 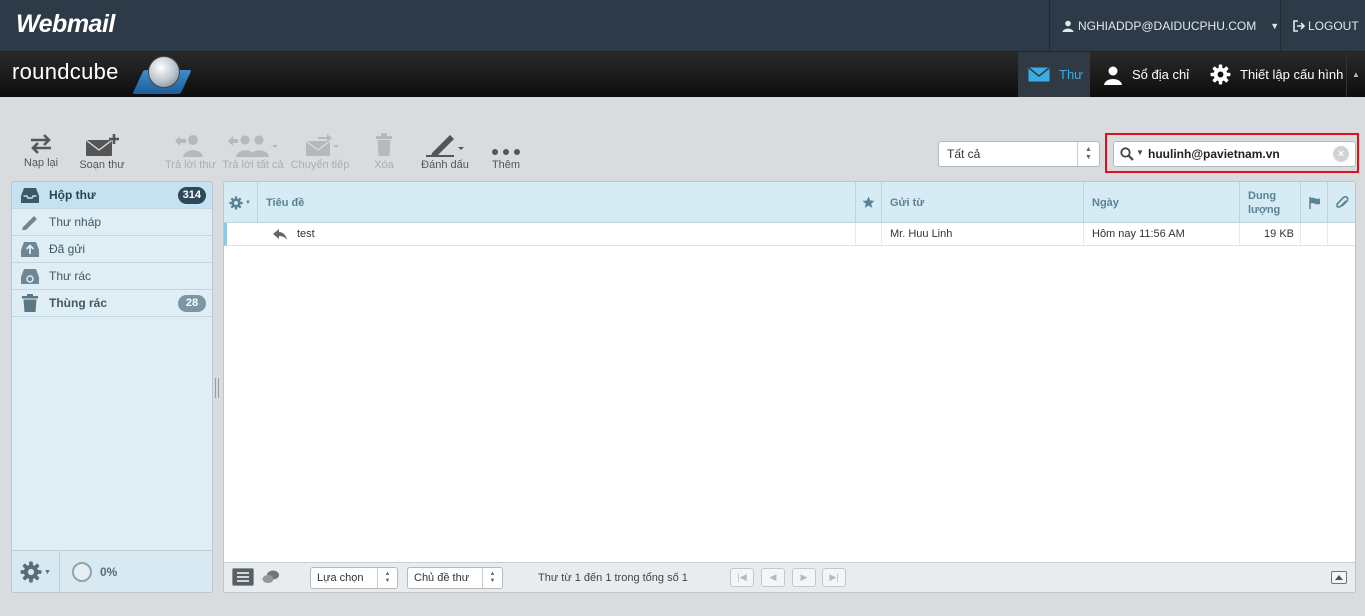 I want to click on replied-icon, so click(x=280, y=234).